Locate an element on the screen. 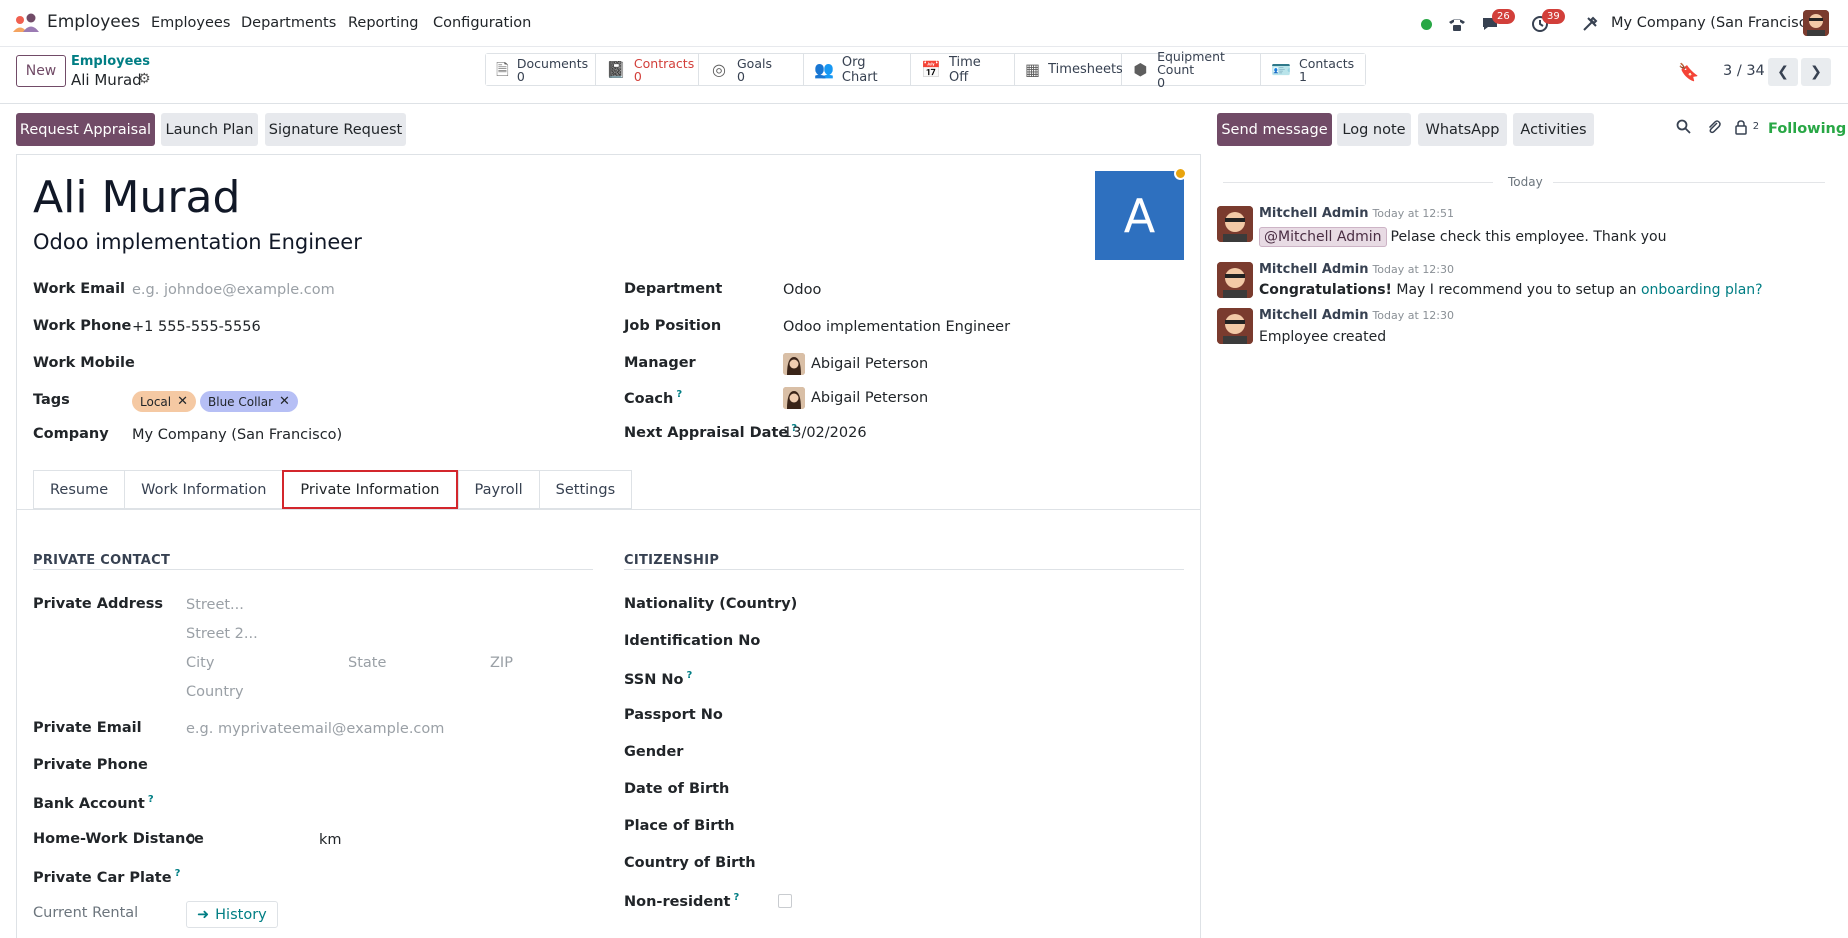 The image size is (1848, 938). menu-configuration: Configuration is located at coordinates (482, 23).